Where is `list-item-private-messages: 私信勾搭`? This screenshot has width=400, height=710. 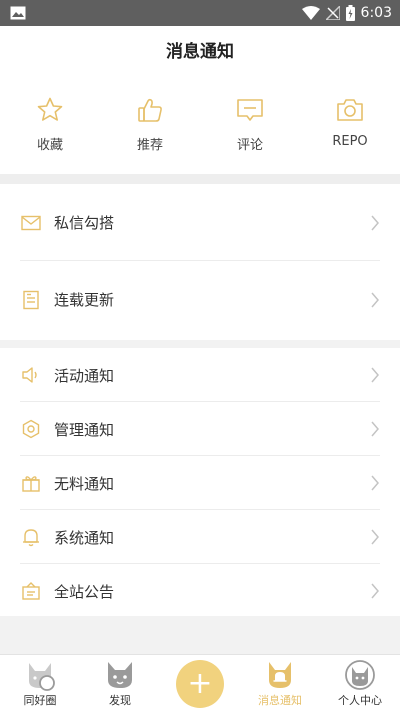 list-item-private-messages: 私信勾搭 is located at coordinates (200, 222).